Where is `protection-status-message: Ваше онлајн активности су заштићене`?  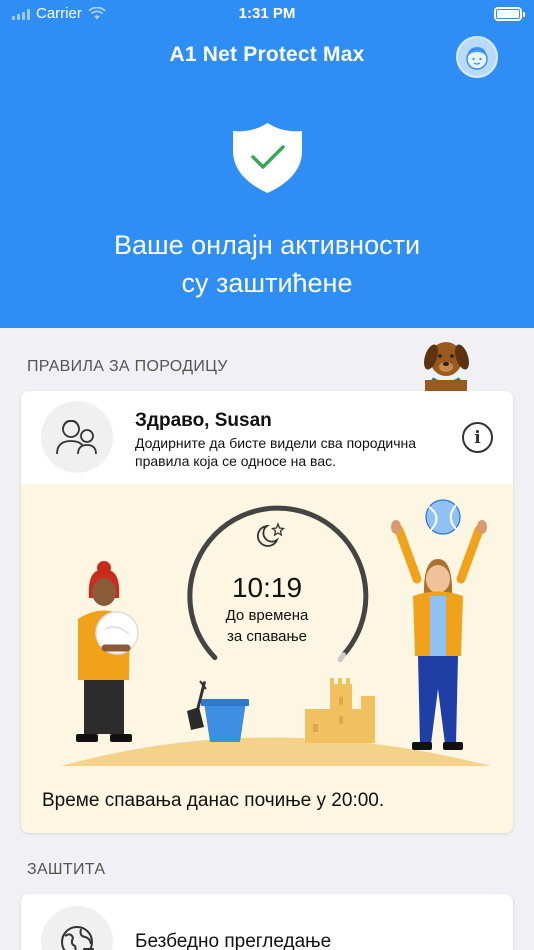 protection-status-message: Ваше онлајн активности су заштићене is located at coordinates (267, 264).